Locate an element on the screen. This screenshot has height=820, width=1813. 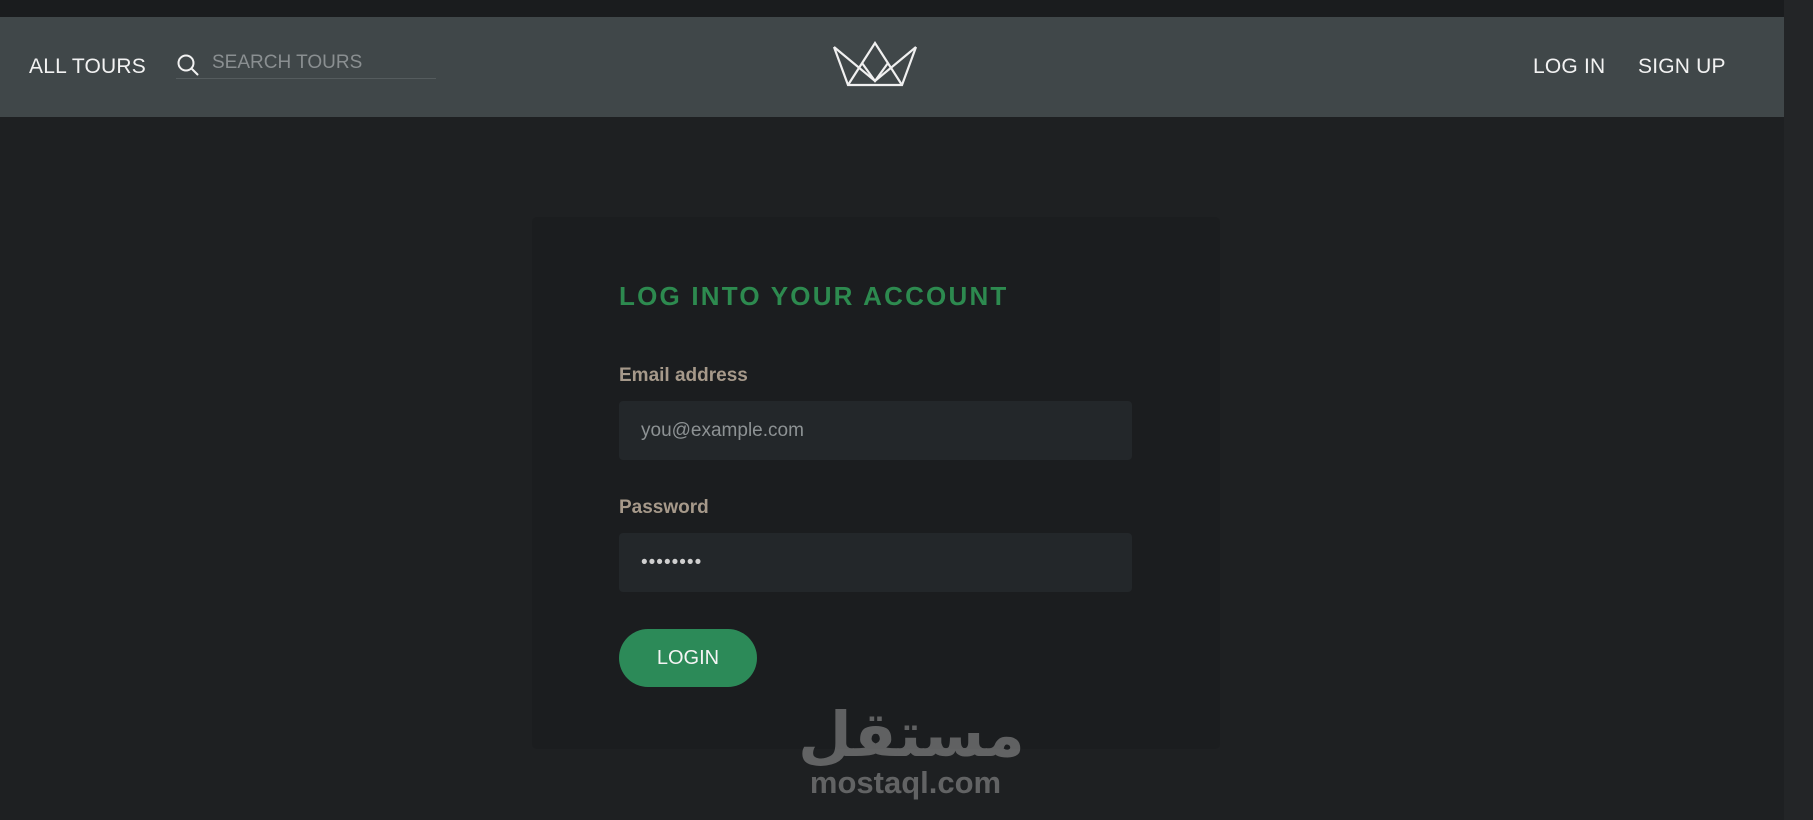
log-in-link: LOG IN is located at coordinates (1569, 67).